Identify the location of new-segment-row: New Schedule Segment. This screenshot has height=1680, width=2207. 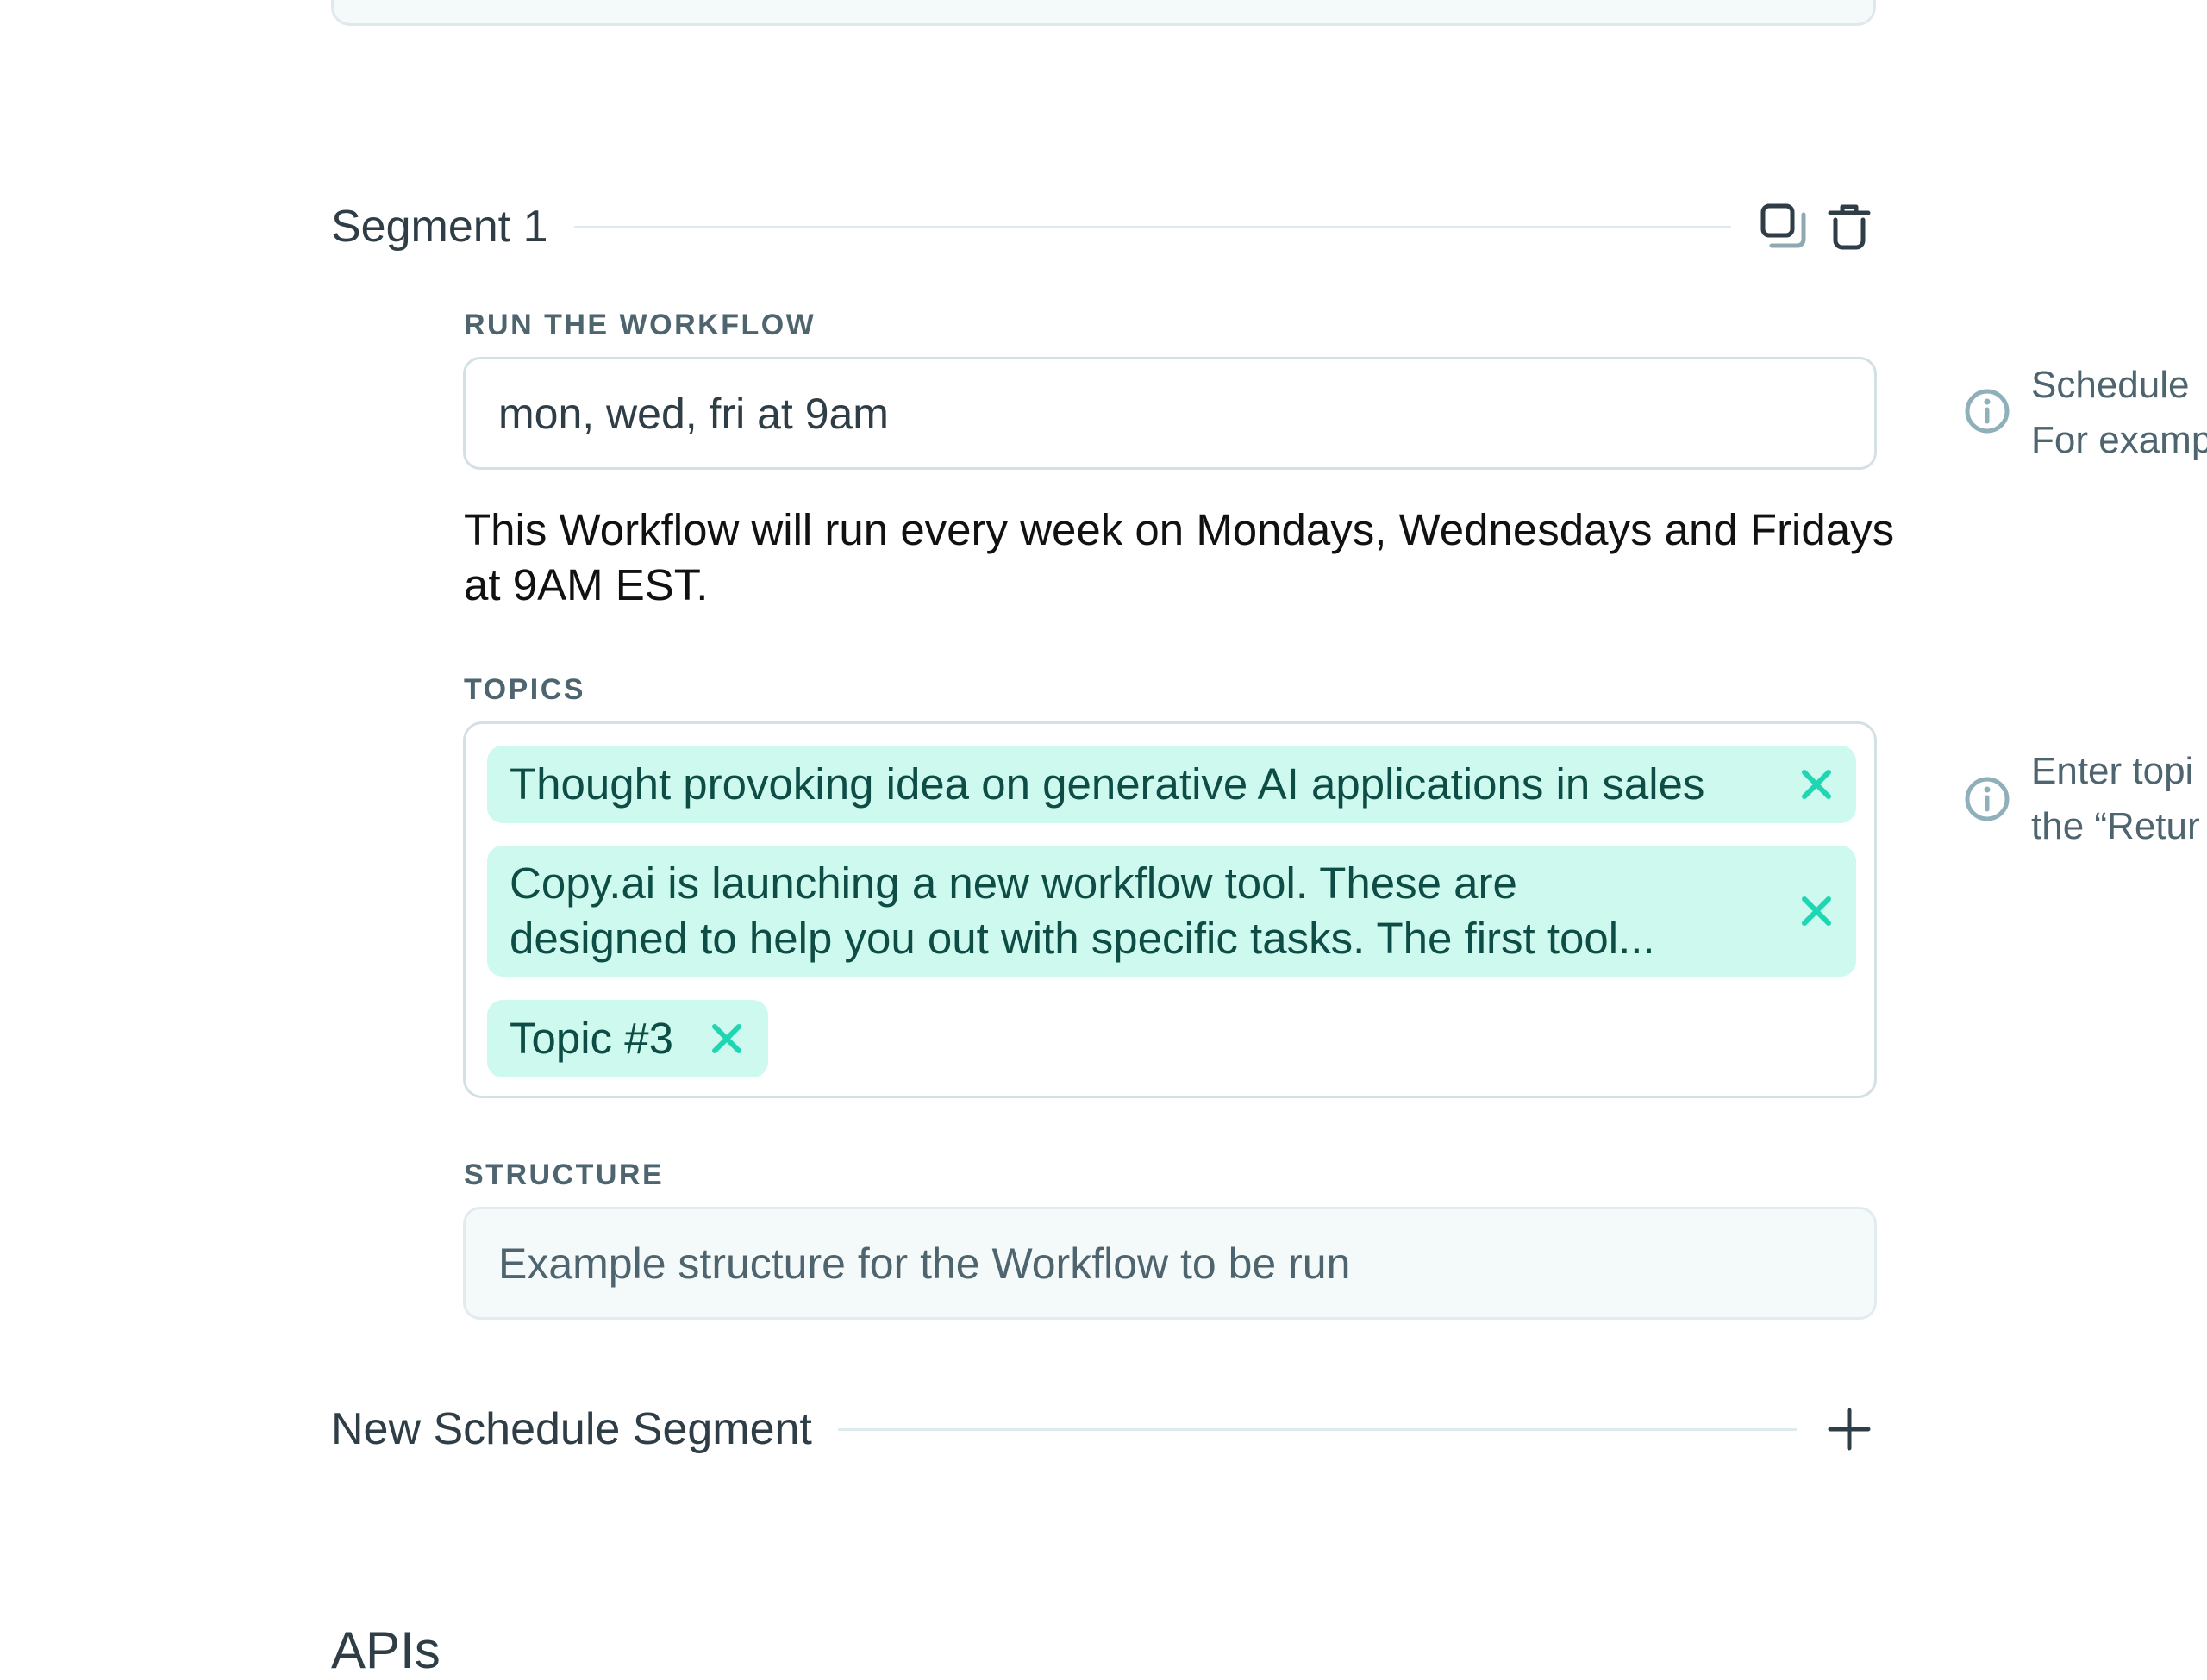
(1103, 1429).